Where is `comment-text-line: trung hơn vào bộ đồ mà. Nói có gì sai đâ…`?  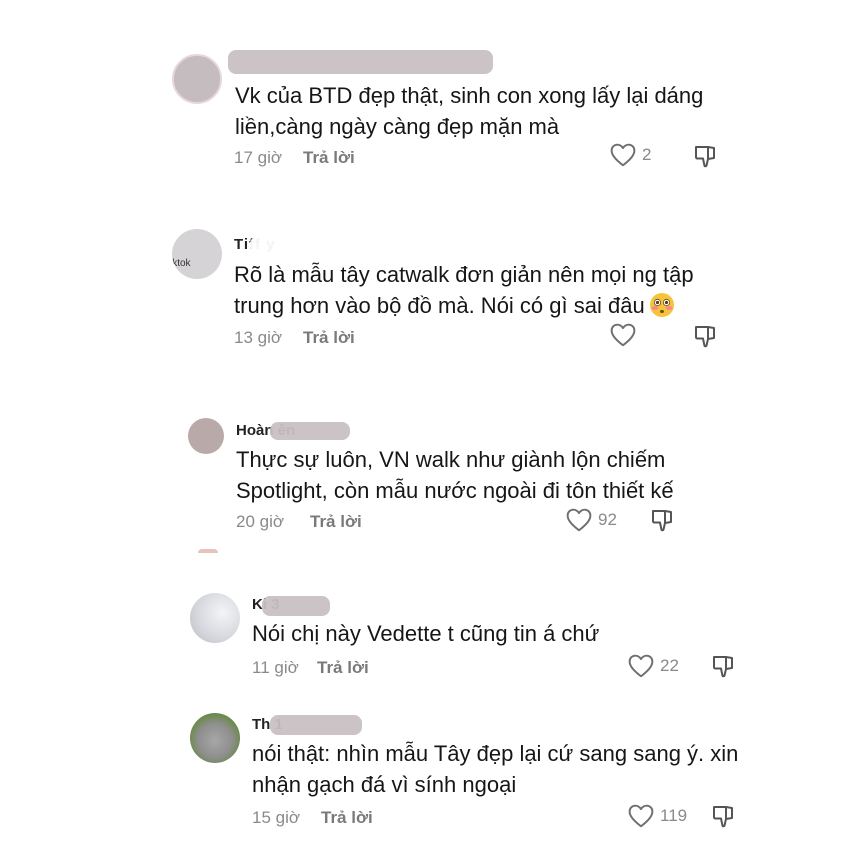 comment-text-line: trung hơn vào bộ đồ mà. Nói có gì sai đâ… is located at coordinates (464, 305).